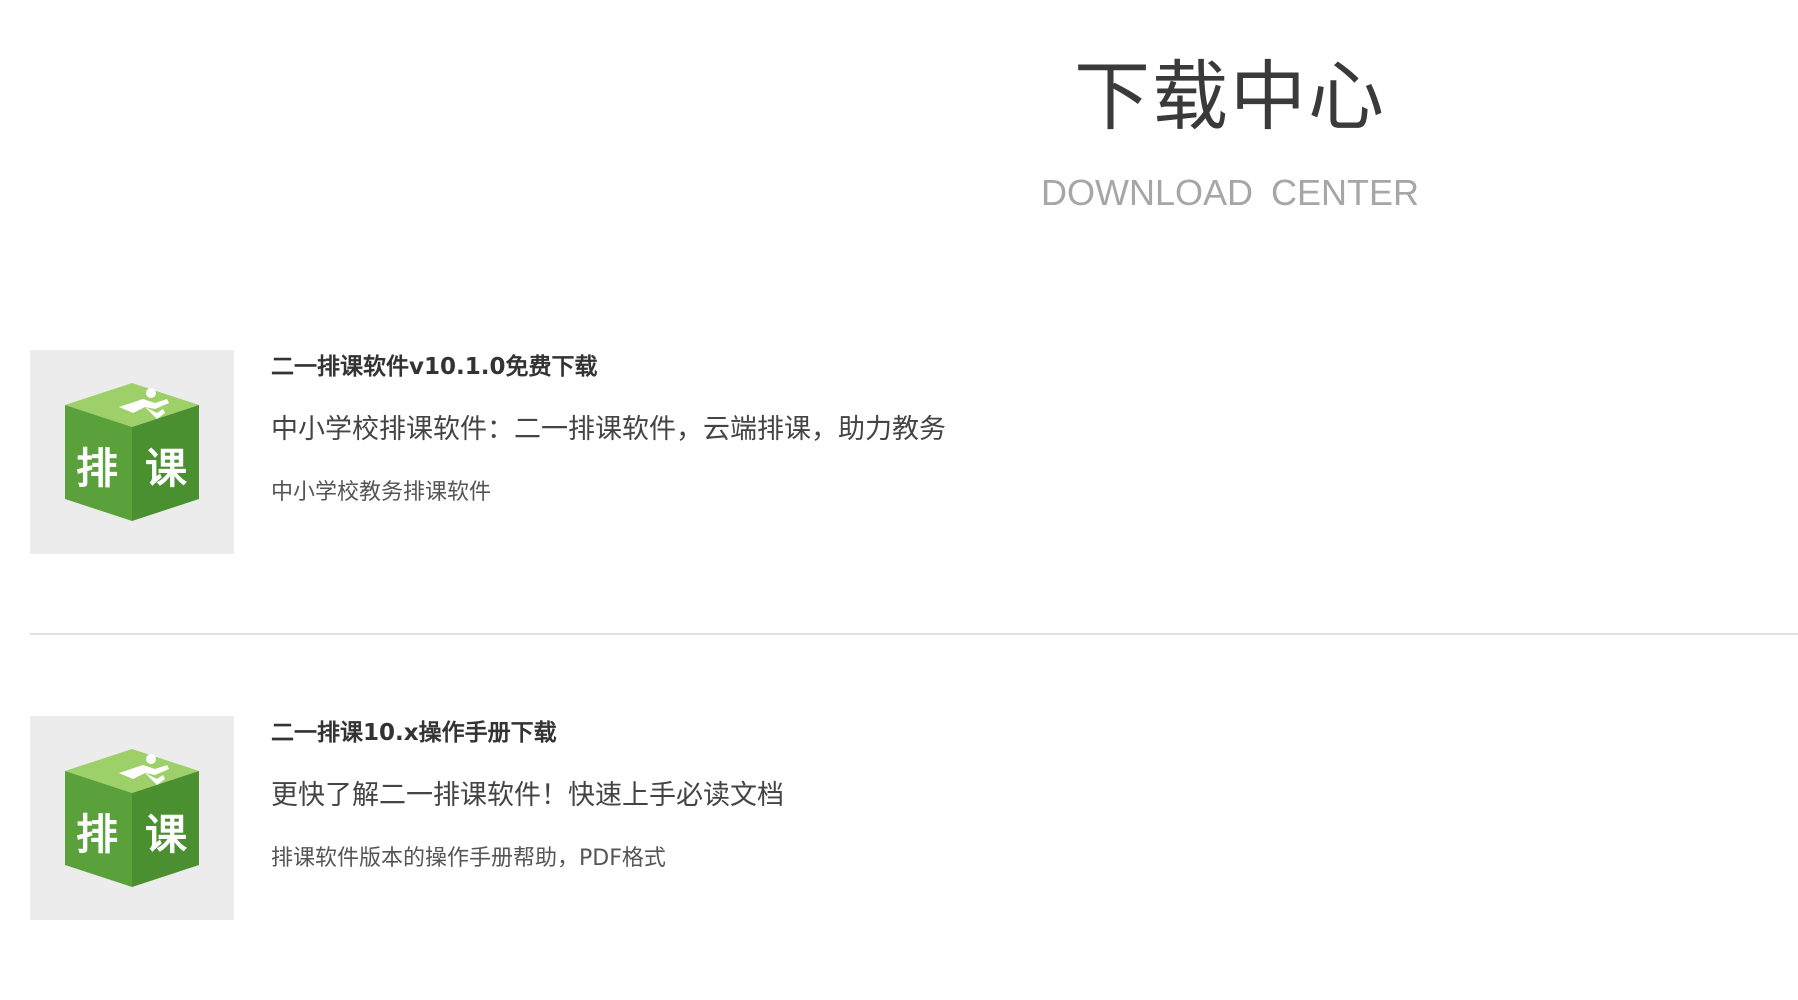  What do you see at coordinates (381, 492) in the screenshot?
I see `download-note: 中小学校教务排课软件` at bounding box center [381, 492].